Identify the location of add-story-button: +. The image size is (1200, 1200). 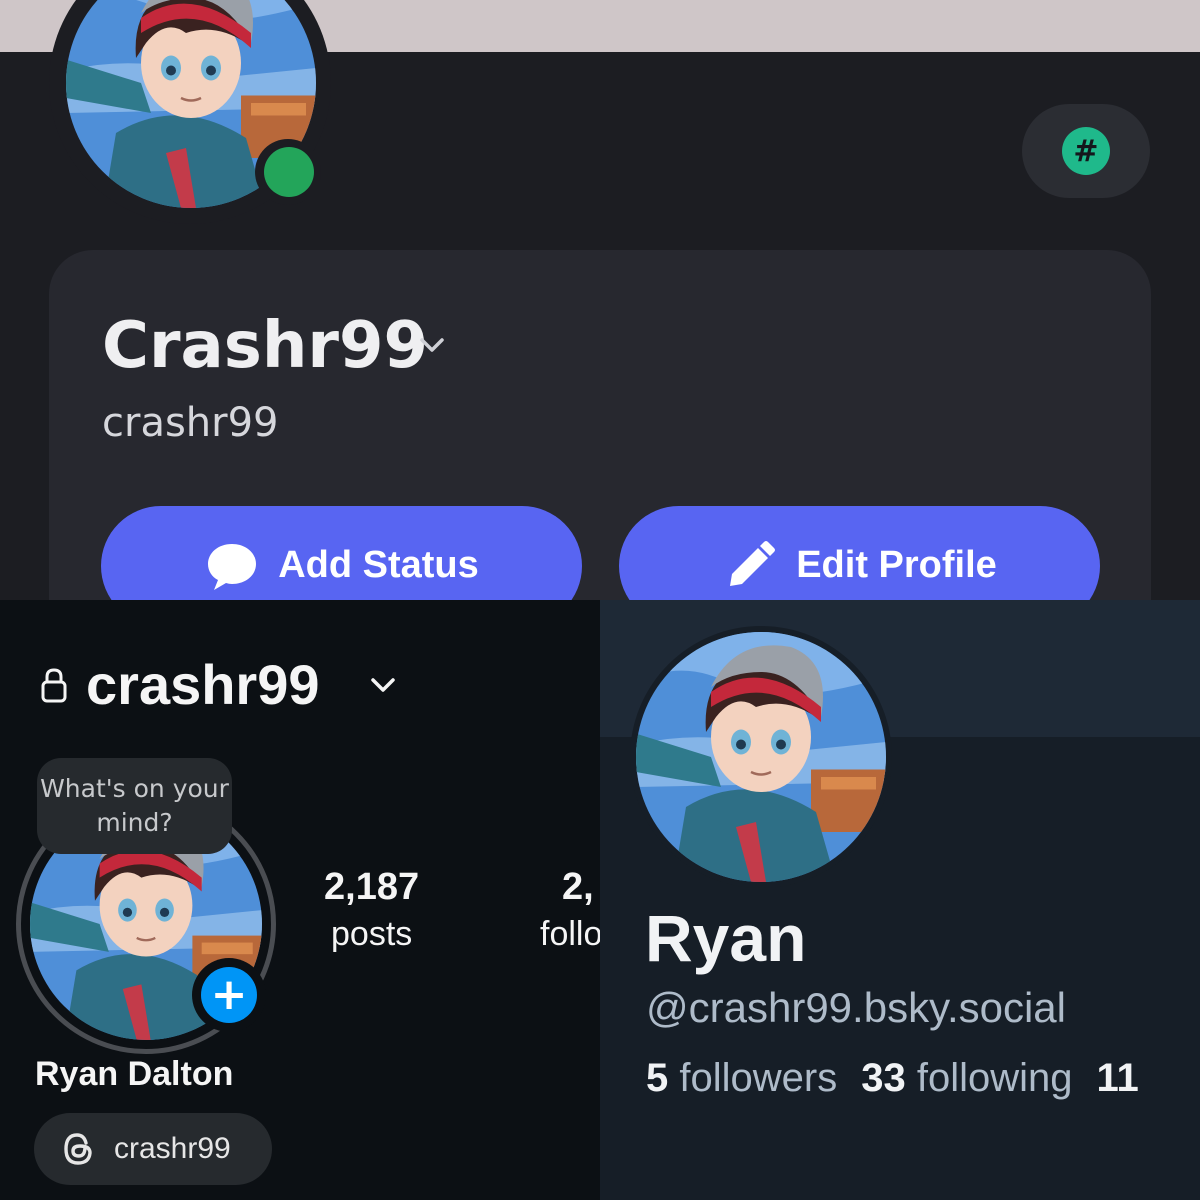
(229, 995).